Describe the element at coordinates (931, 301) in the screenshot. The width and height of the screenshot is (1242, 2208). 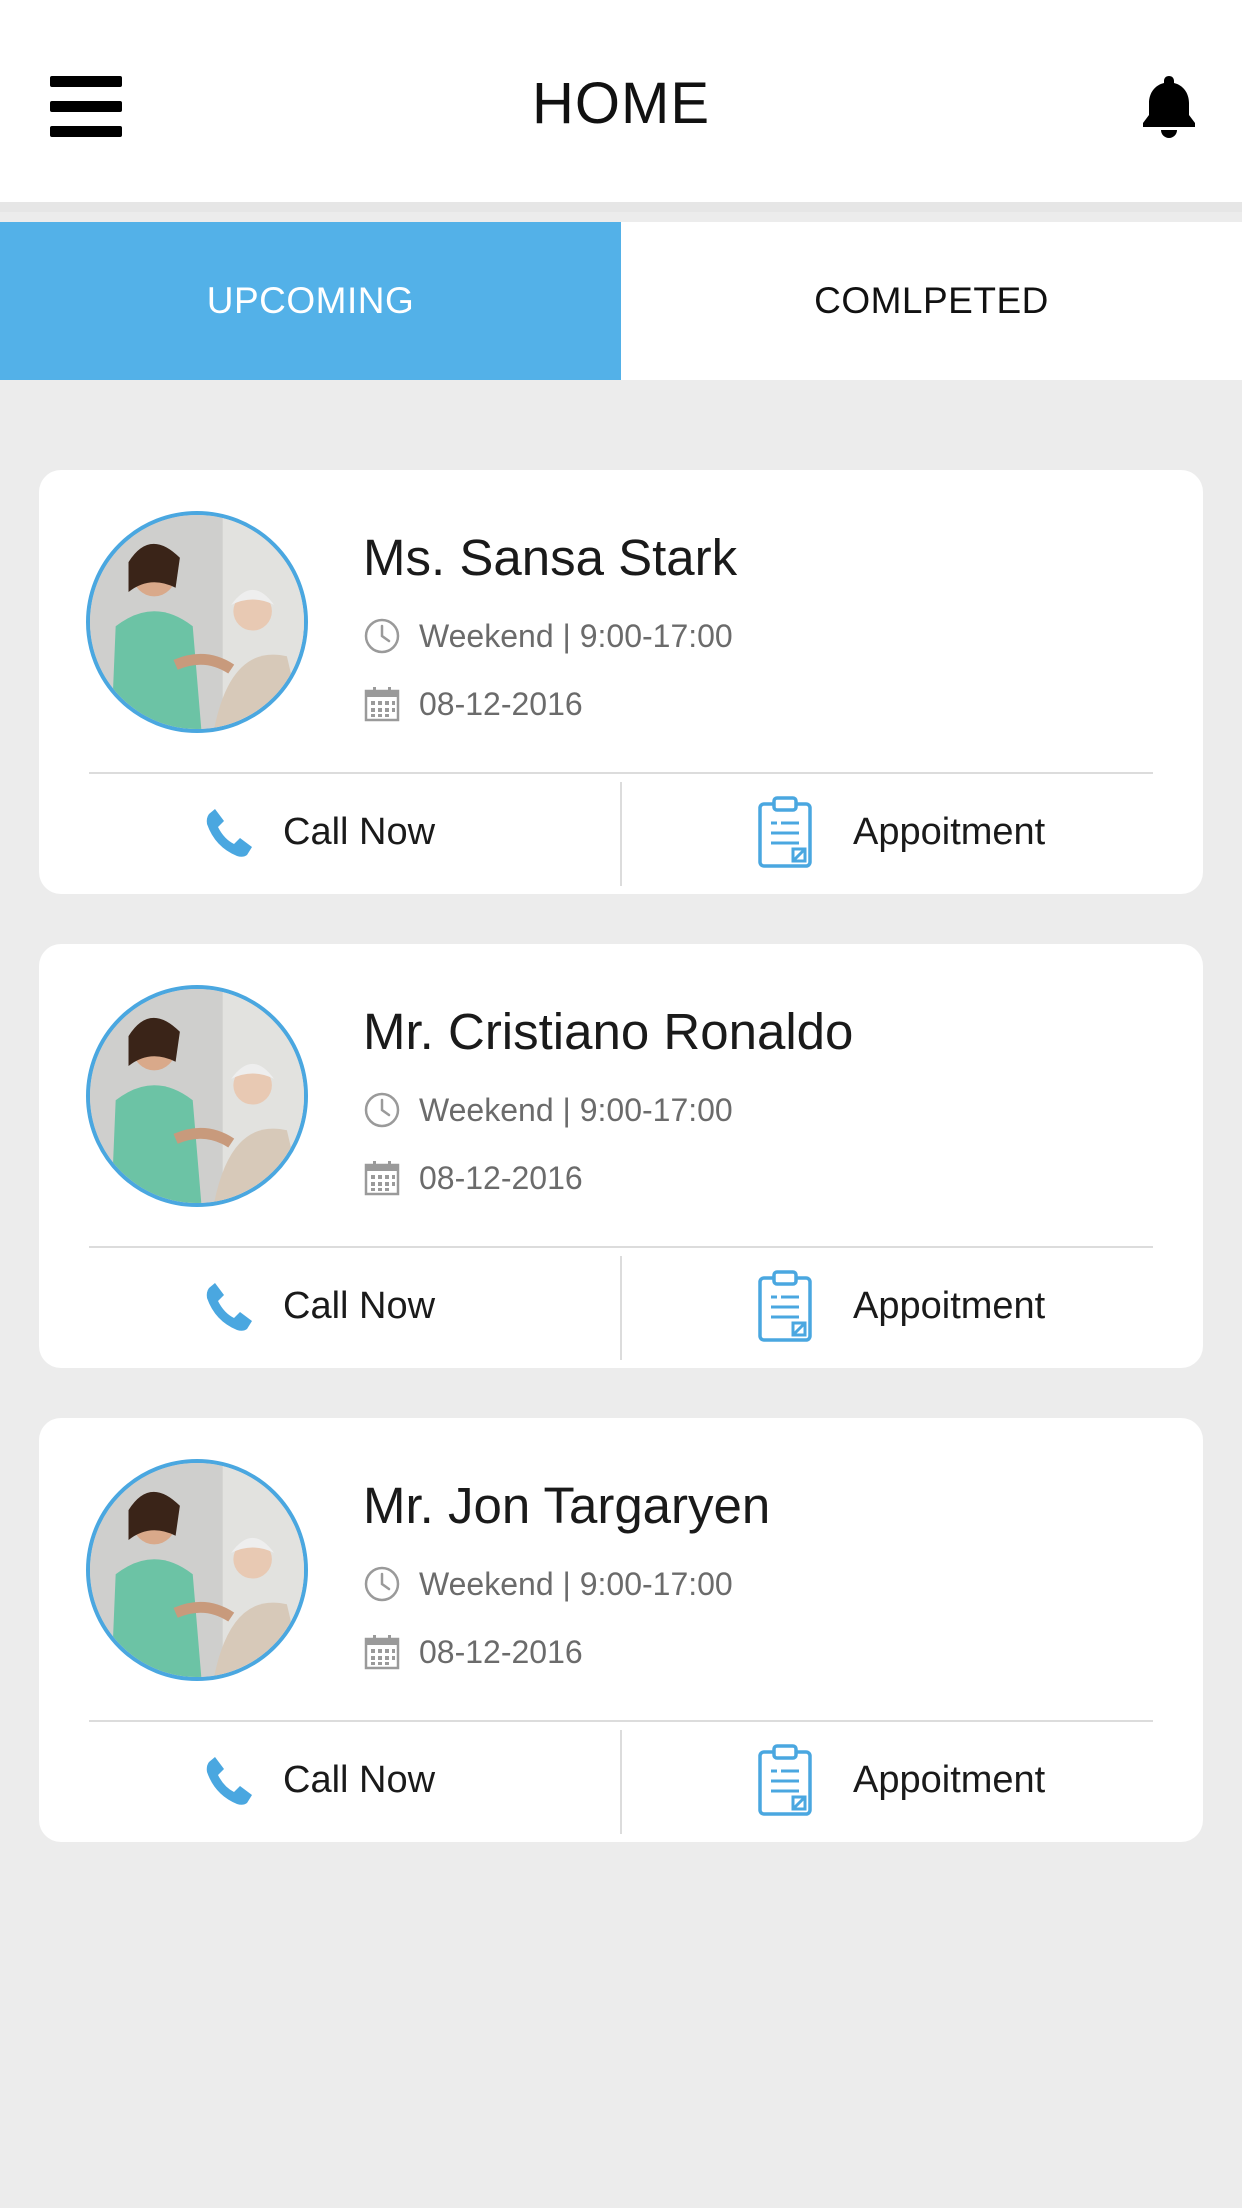
I see `tab-completed: COMLPETED` at that location.